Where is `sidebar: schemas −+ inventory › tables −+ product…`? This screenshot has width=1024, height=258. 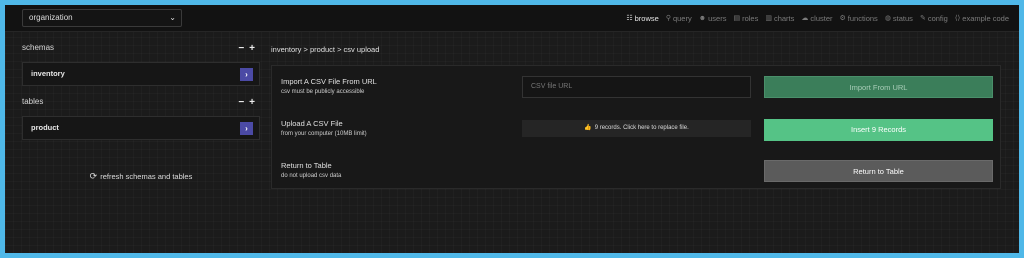 sidebar: schemas −+ inventory › tables −+ product… is located at coordinates (141, 112).